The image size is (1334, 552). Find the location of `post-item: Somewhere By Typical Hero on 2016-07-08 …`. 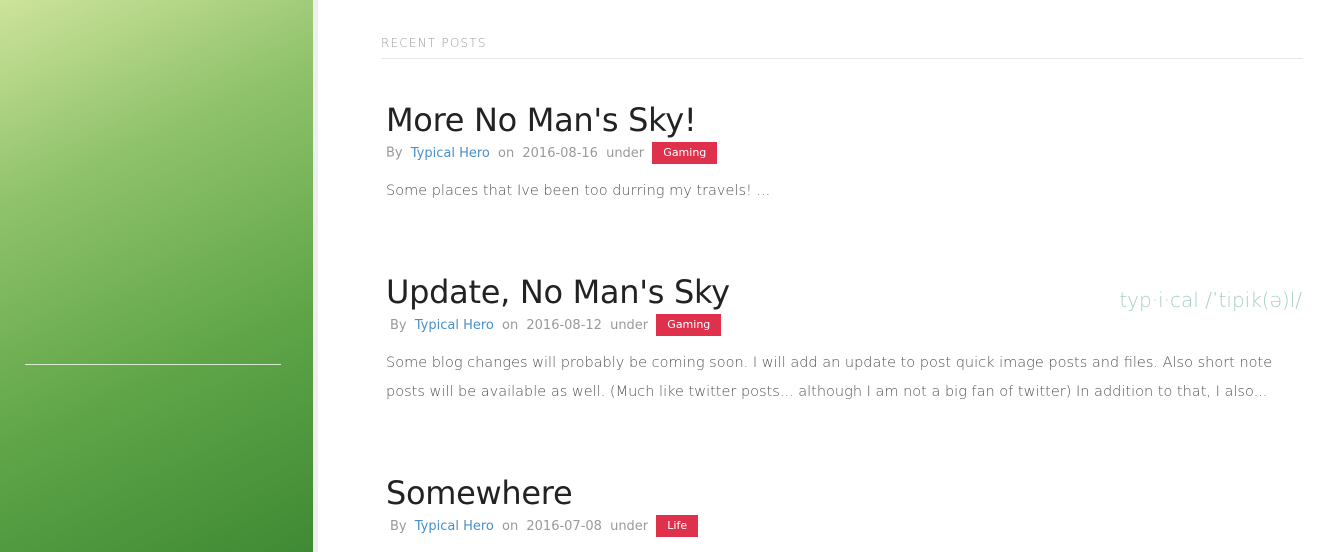

post-item: Somewhere By Typical Hero on 2016-07-08 … is located at coordinates (844, 505).